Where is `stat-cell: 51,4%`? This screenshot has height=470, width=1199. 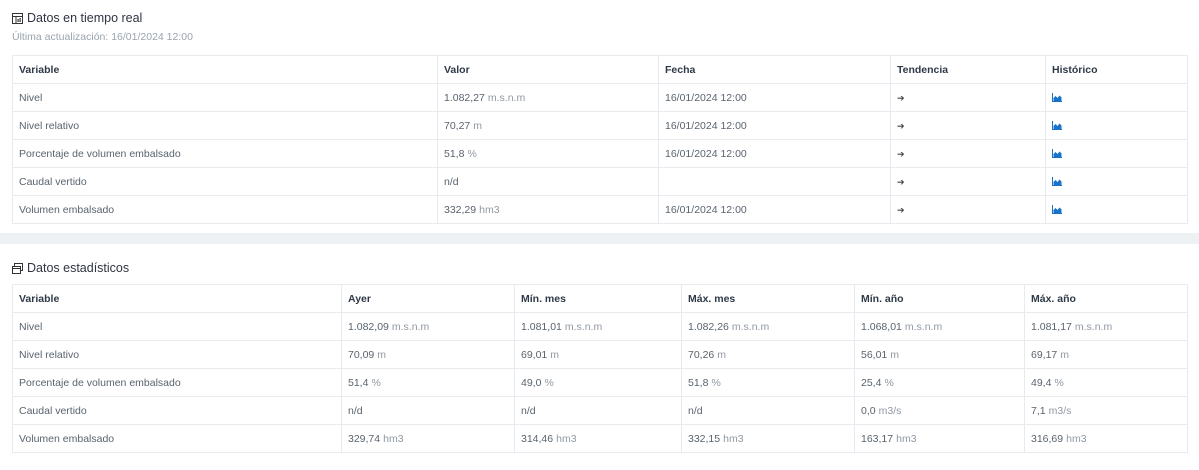 stat-cell: 51,4% is located at coordinates (428, 382).